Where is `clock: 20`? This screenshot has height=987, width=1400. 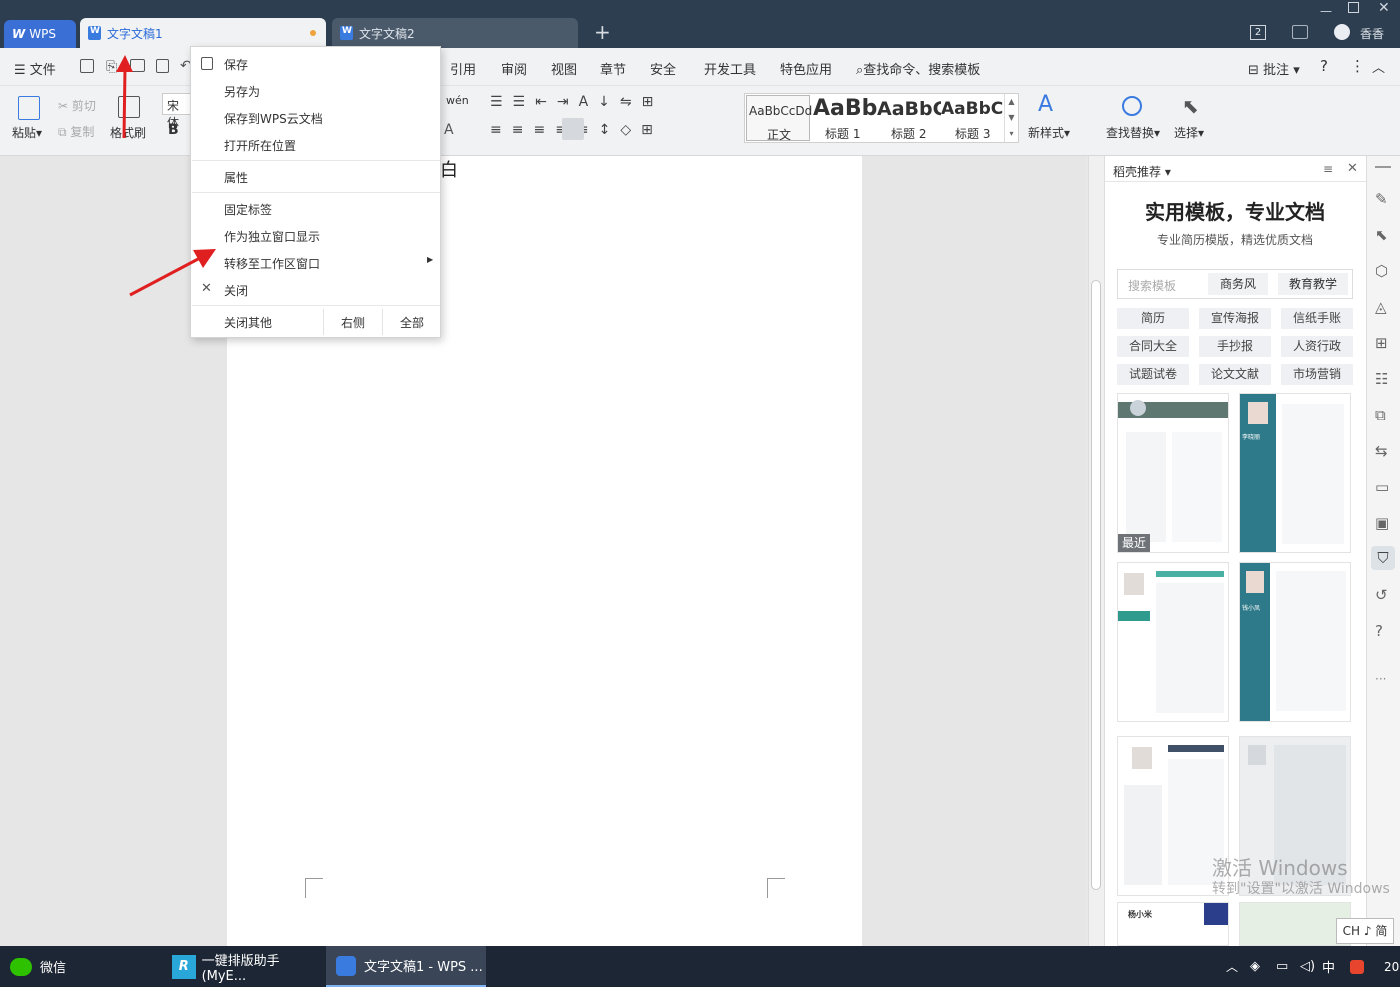 clock: 20 is located at coordinates (1391, 966).